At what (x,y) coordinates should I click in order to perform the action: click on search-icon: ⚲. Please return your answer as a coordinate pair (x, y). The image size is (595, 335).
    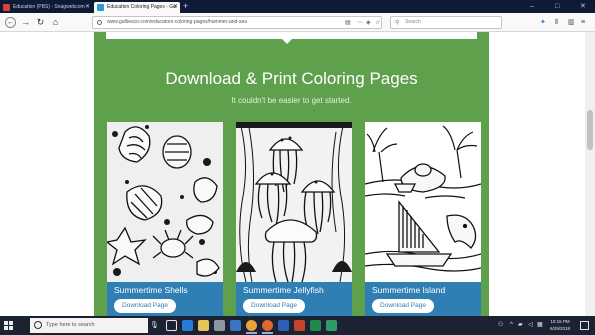
    Looking at the image, I should click on (397, 23).